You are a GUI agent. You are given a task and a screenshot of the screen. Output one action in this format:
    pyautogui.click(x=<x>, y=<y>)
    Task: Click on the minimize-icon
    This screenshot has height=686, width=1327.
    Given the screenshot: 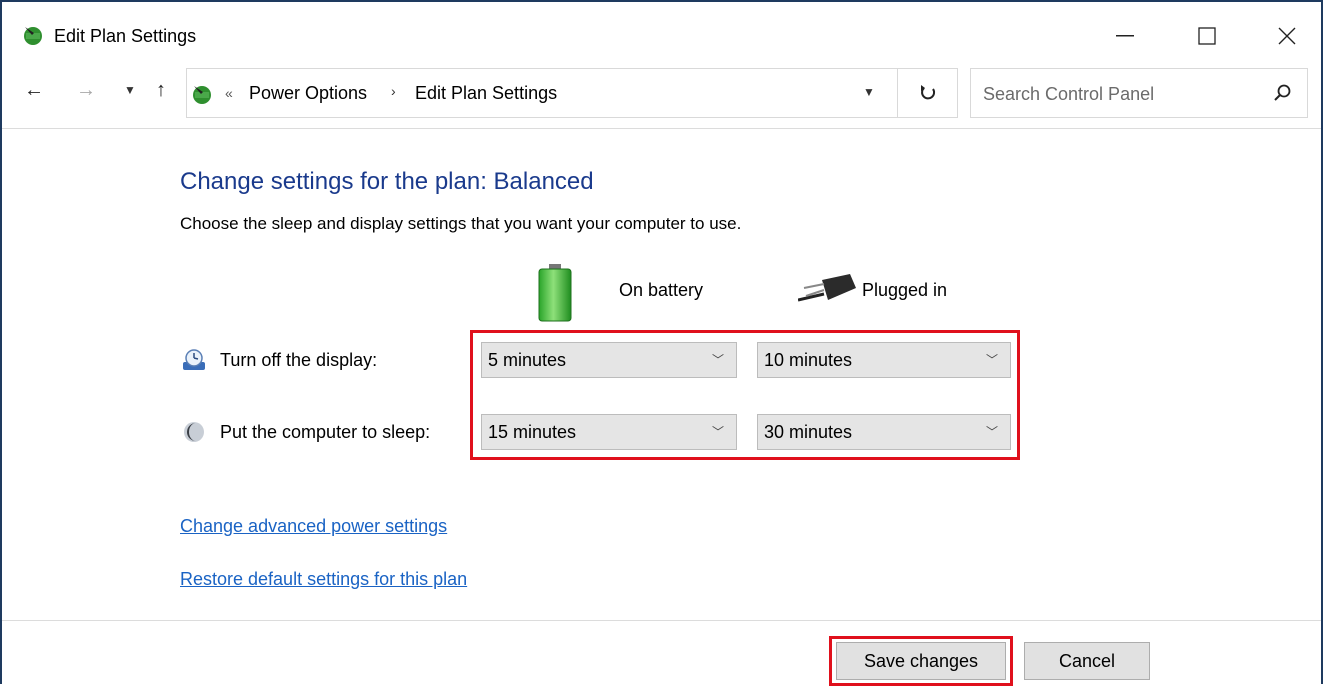 What is the action you would take?
    pyautogui.click(x=1125, y=36)
    